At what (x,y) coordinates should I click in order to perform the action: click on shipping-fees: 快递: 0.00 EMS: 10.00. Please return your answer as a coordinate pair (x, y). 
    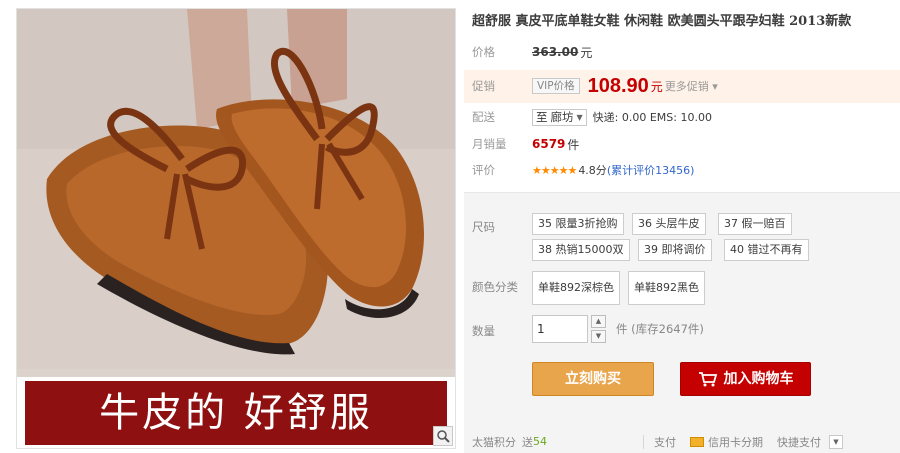
    Looking at the image, I should click on (652, 117).